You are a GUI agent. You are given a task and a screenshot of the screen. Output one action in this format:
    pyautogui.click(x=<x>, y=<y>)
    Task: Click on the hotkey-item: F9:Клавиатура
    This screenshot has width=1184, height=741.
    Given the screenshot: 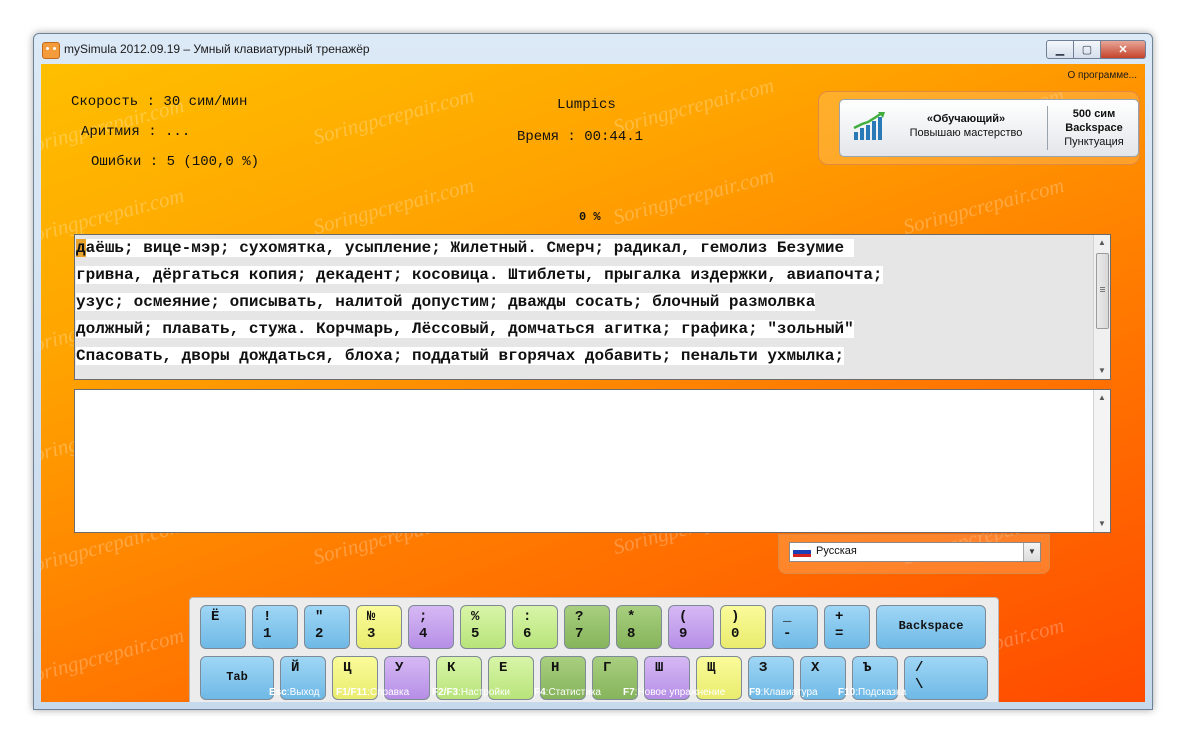 What is the action you would take?
    pyautogui.click(x=783, y=692)
    